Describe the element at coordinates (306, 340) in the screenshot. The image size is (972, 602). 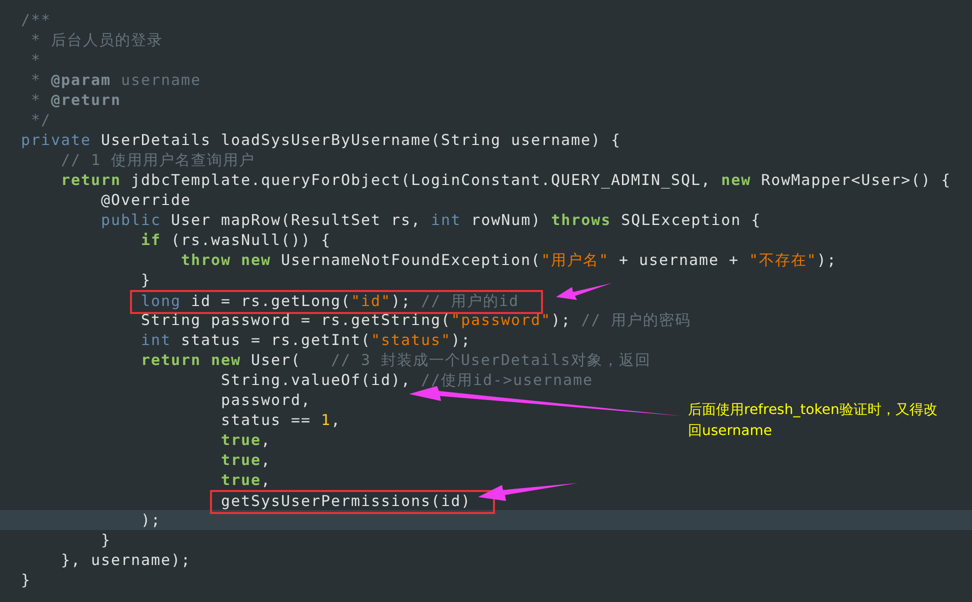
I see `code-line: int status = rs.getInt("status");` at that location.